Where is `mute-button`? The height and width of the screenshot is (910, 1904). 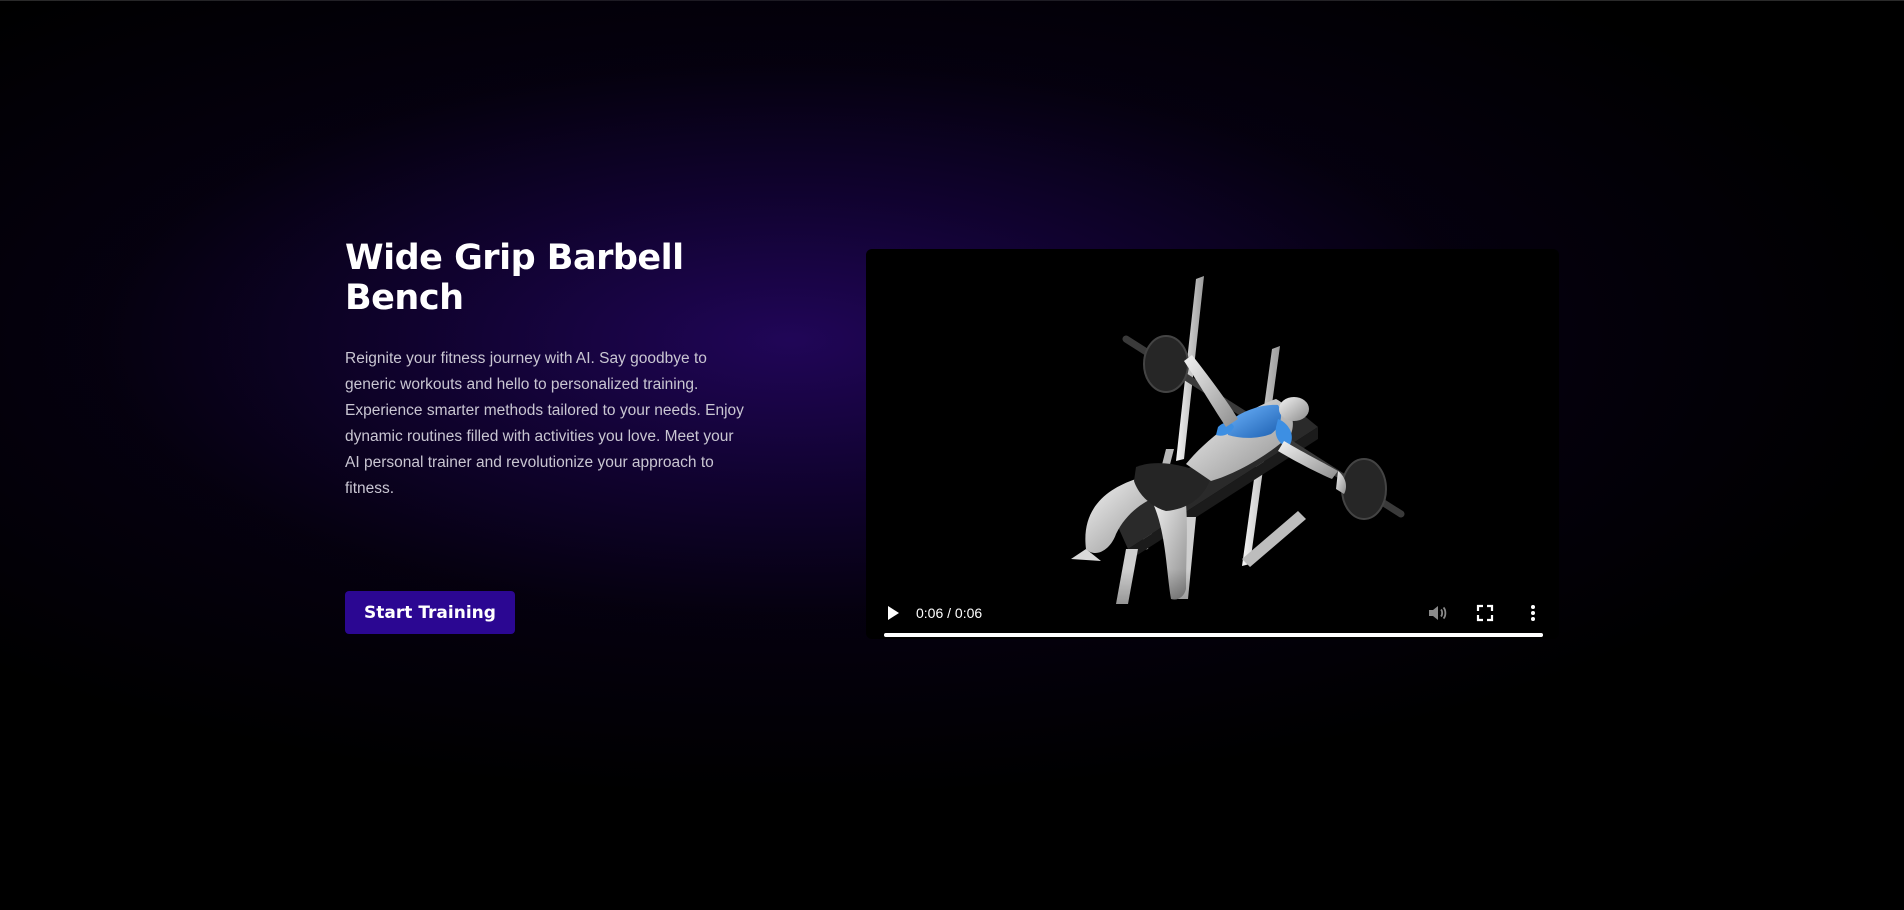 mute-button is located at coordinates (1437, 613).